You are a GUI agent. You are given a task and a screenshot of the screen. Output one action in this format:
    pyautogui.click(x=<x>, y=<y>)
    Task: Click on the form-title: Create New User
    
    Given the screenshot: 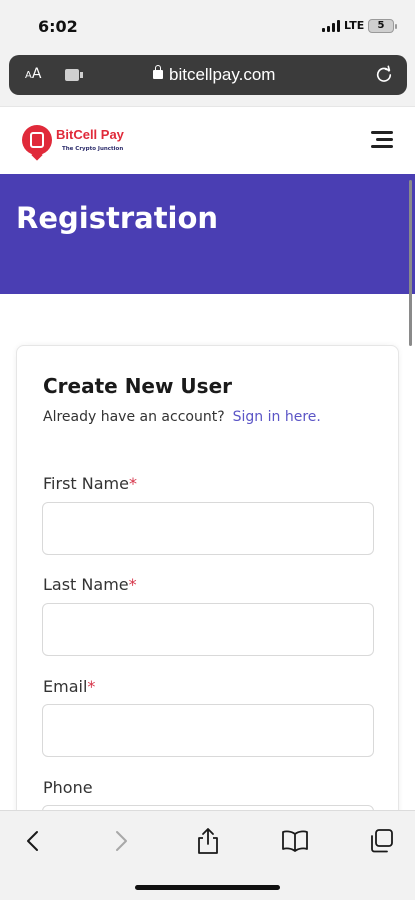 What is the action you would take?
    pyautogui.click(x=138, y=386)
    